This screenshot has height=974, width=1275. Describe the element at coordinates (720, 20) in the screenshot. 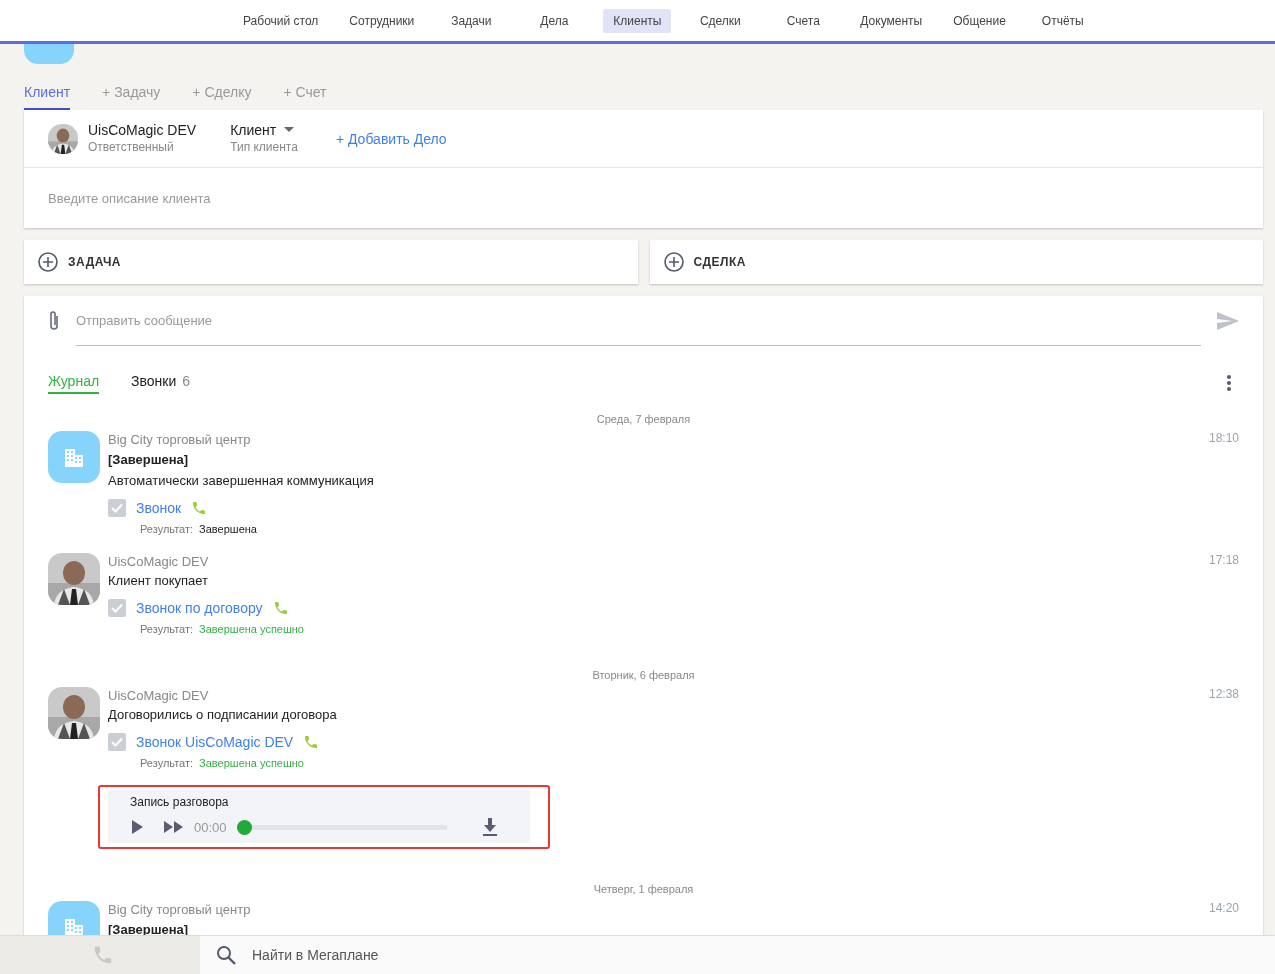

I see `nav-item: Сделки` at that location.